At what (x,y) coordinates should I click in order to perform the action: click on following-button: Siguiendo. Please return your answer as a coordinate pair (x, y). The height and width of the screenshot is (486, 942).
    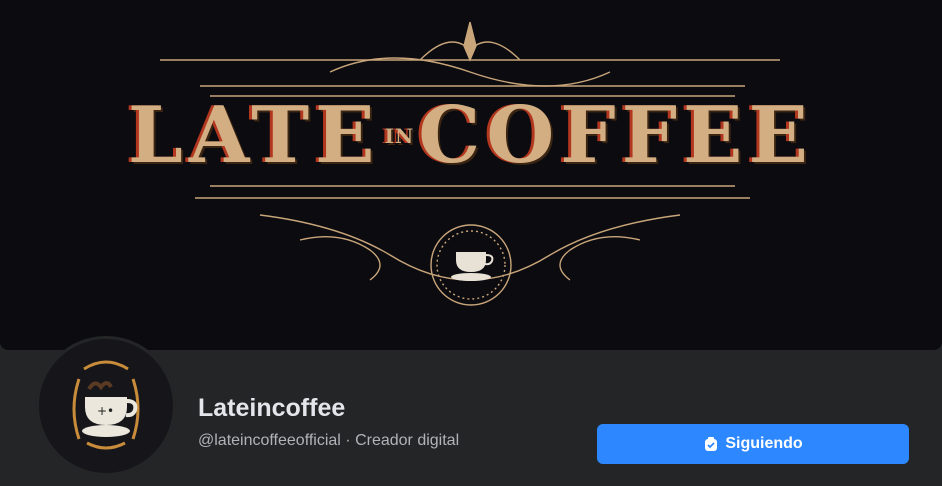
    Looking at the image, I should click on (753, 444).